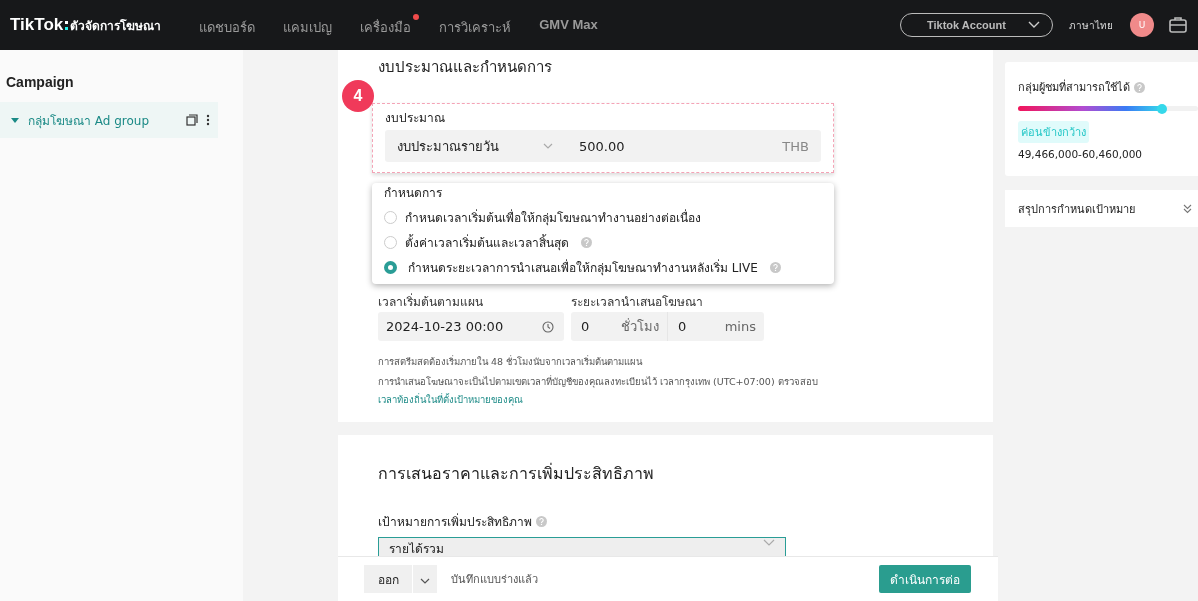 Image resolution: width=1198 pixels, height=601 pixels. Describe the element at coordinates (37, 25) in the screenshot. I see `logo: TikTok` at that location.